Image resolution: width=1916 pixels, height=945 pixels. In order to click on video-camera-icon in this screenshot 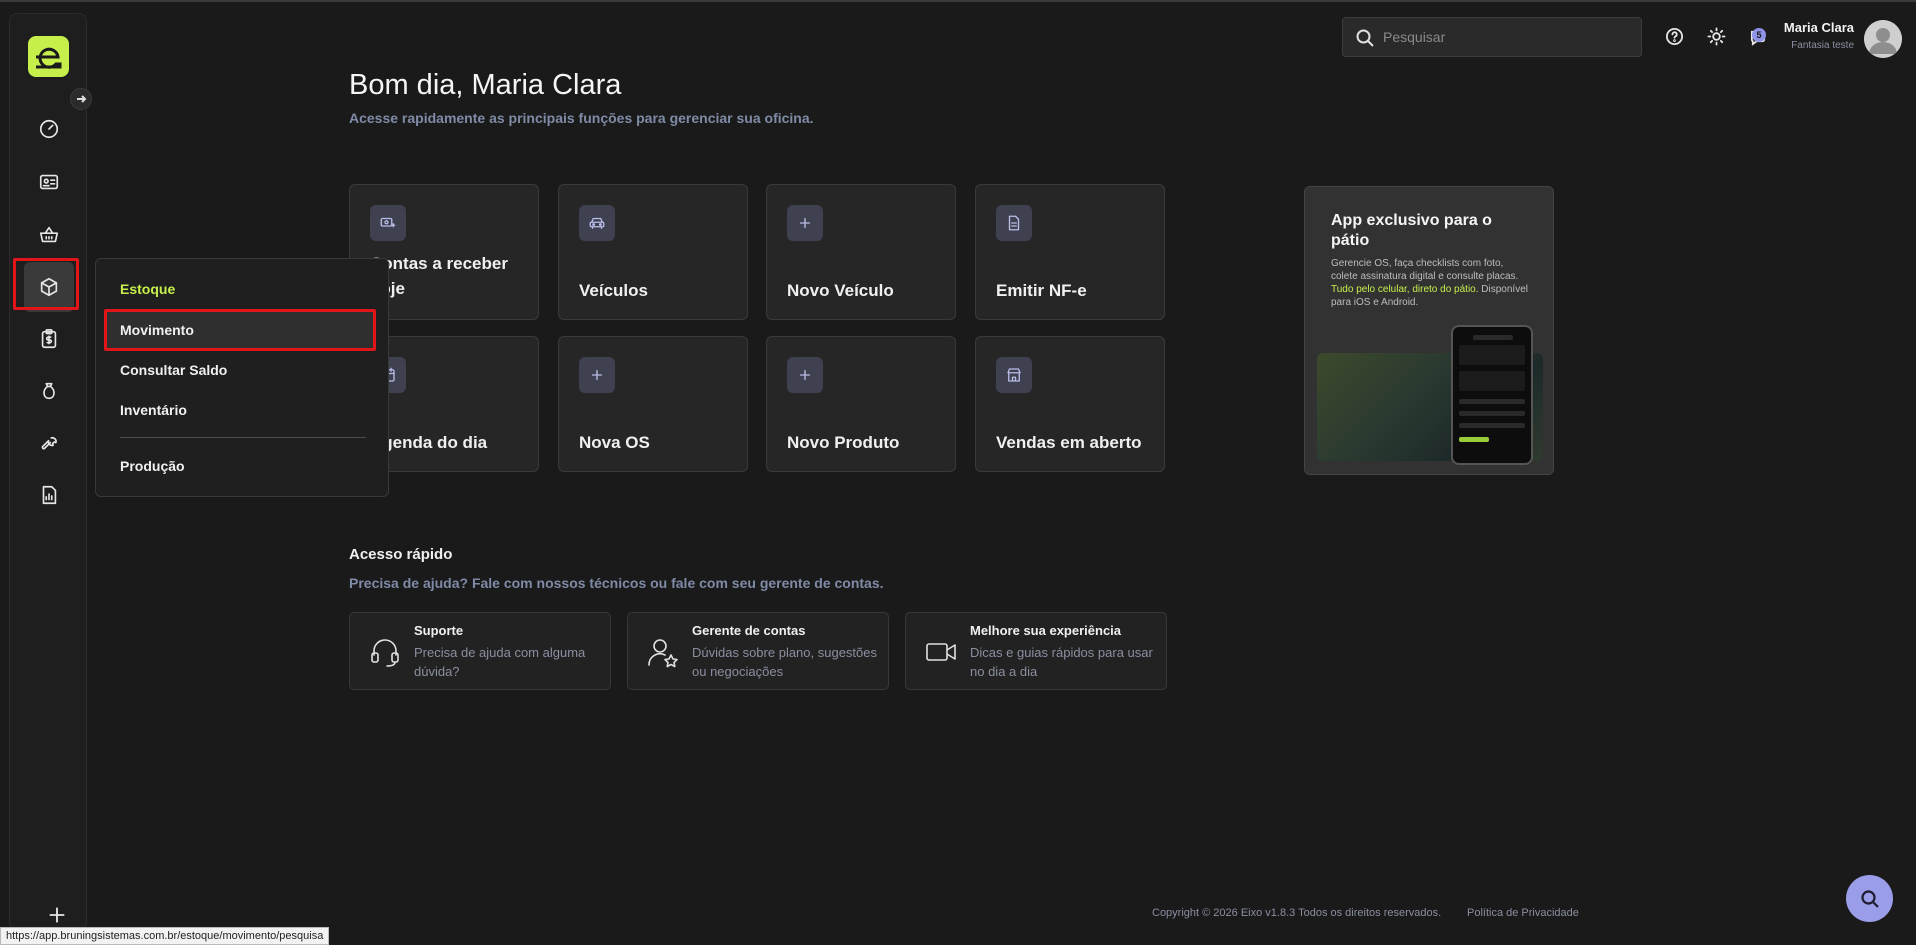, I will do `click(941, 652)`.